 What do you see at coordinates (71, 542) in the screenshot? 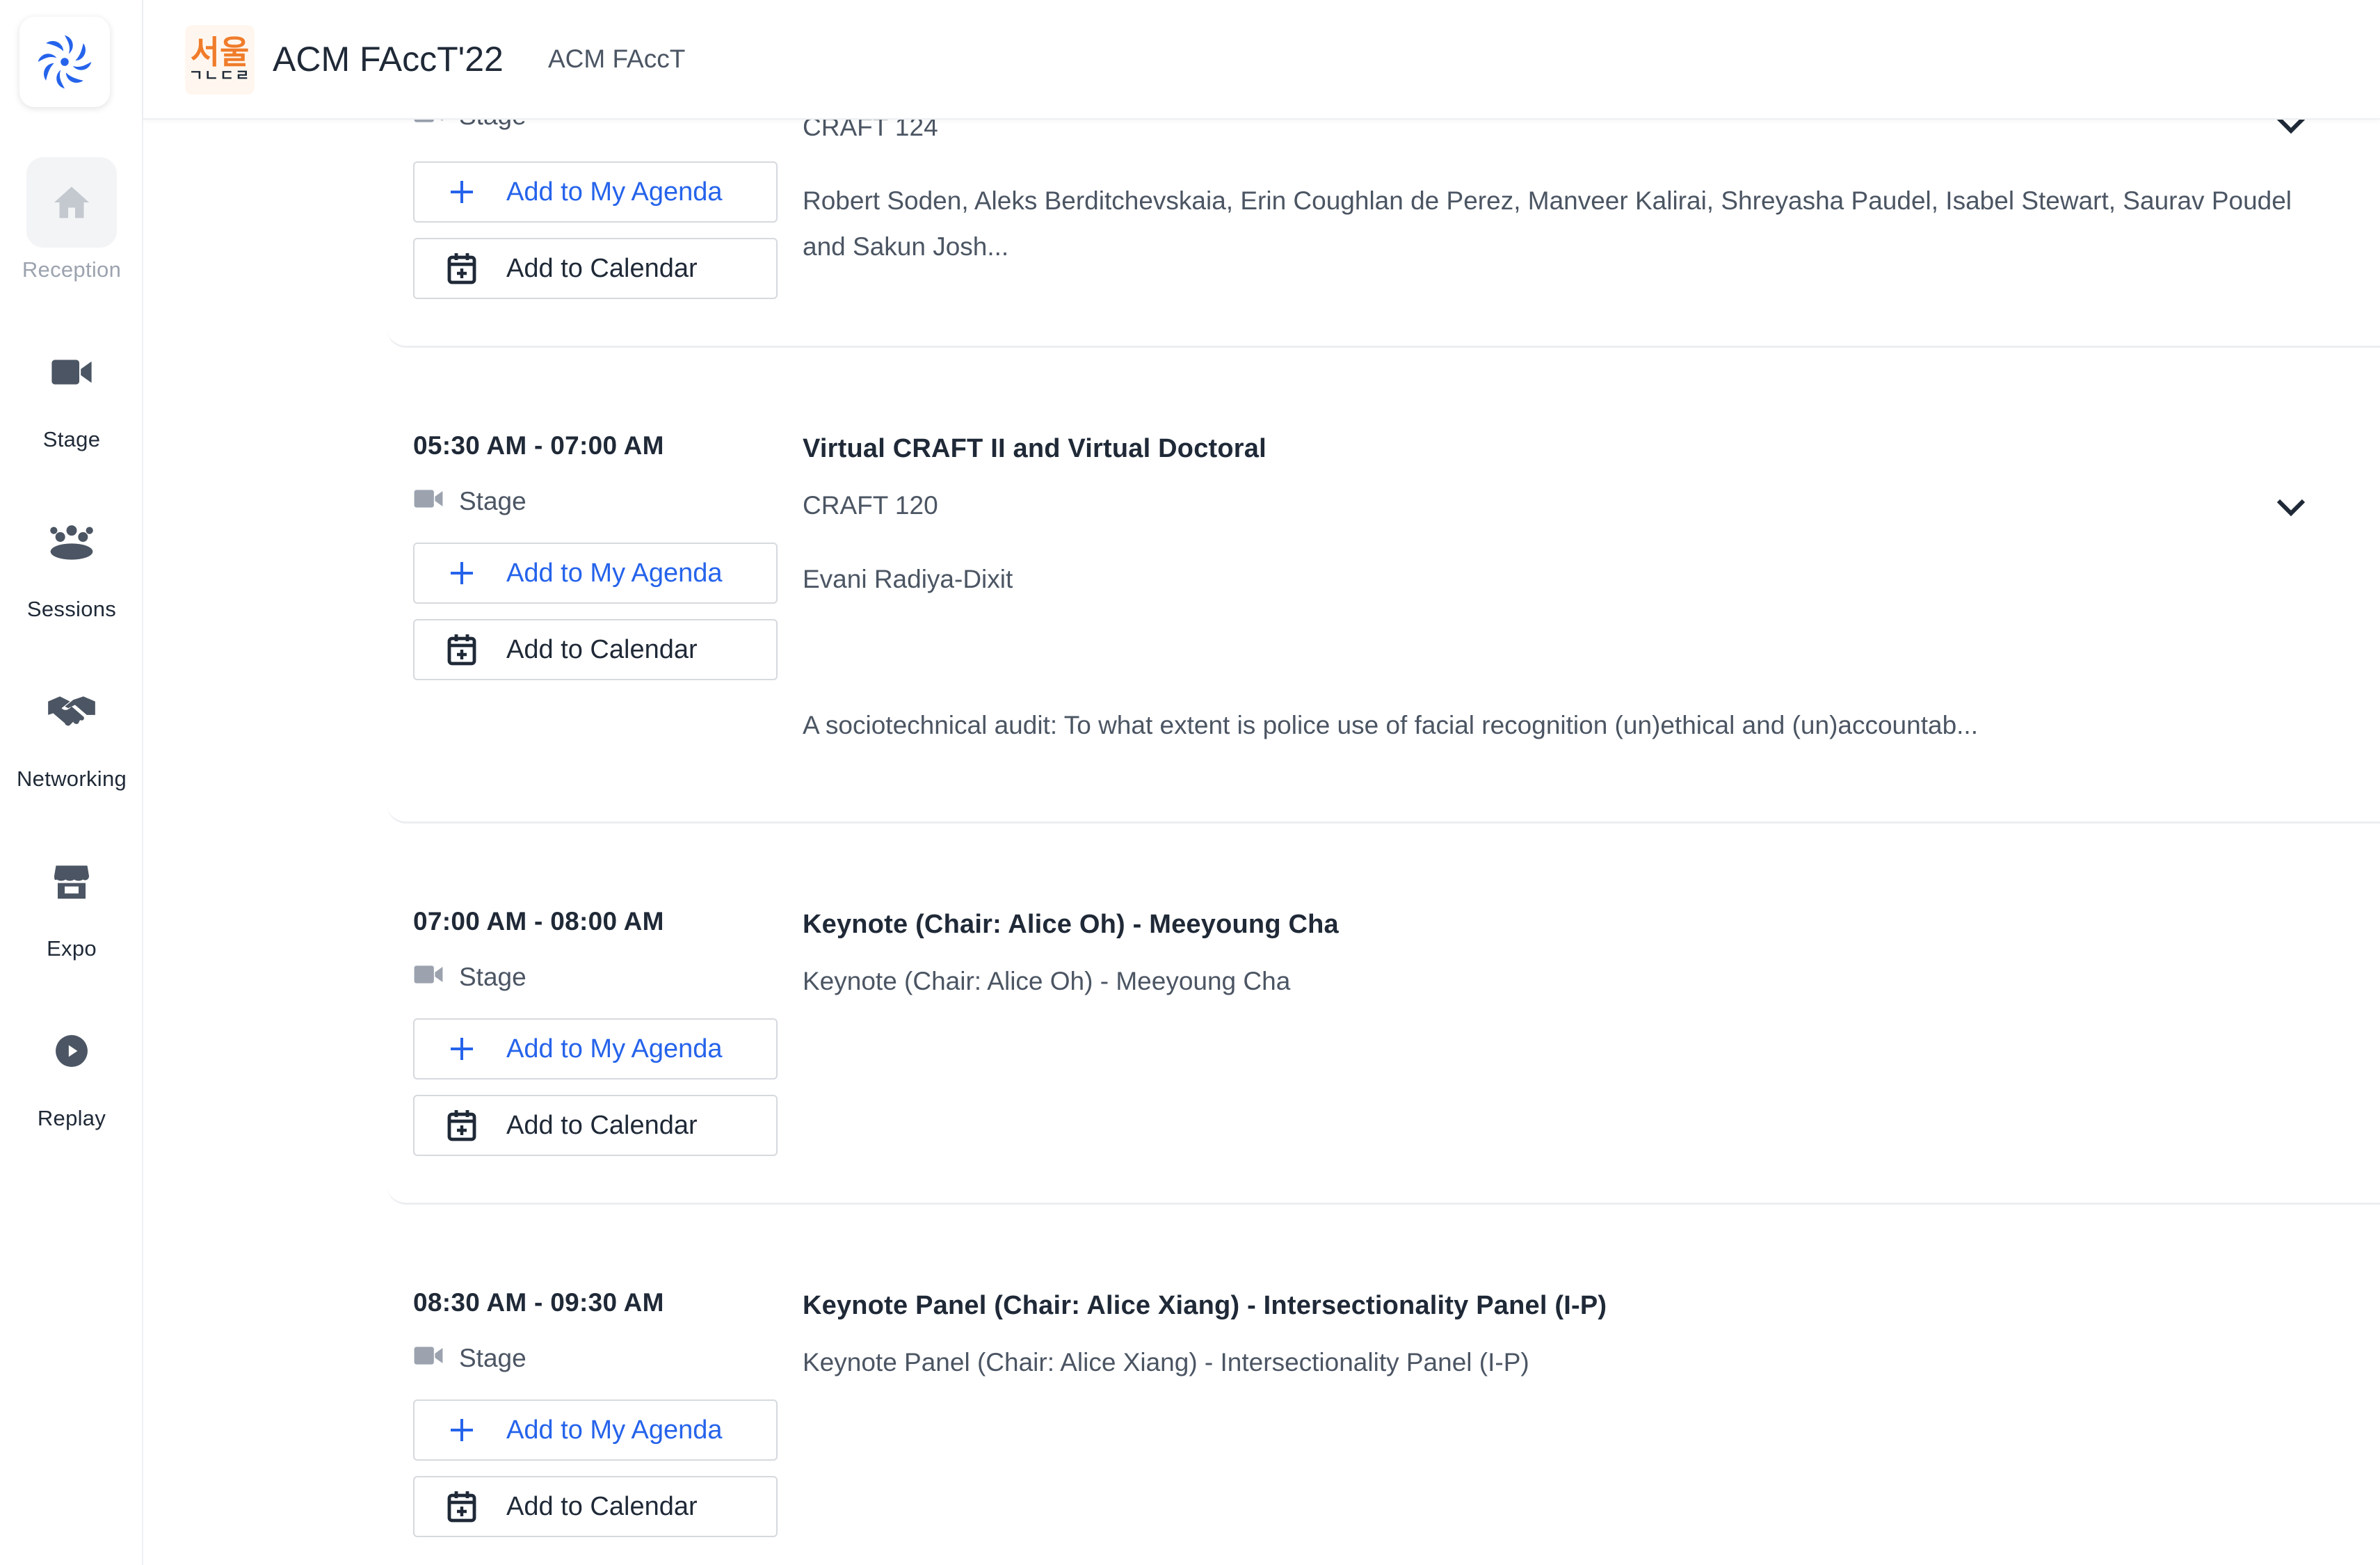
I see `people-group-icon` at bounding box center [71, 542].